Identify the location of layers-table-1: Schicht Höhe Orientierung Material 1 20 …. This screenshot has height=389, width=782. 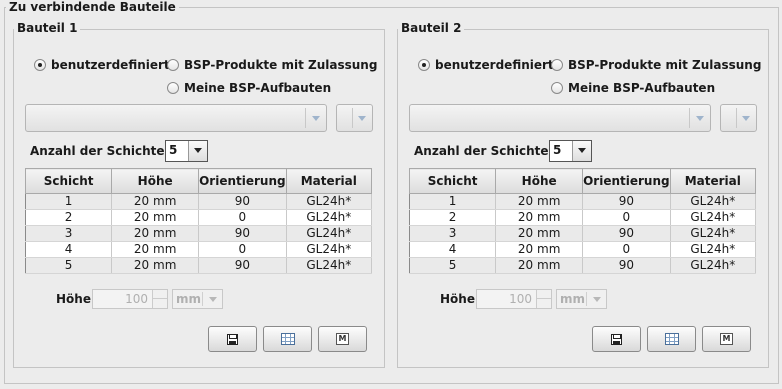
(198, 221).